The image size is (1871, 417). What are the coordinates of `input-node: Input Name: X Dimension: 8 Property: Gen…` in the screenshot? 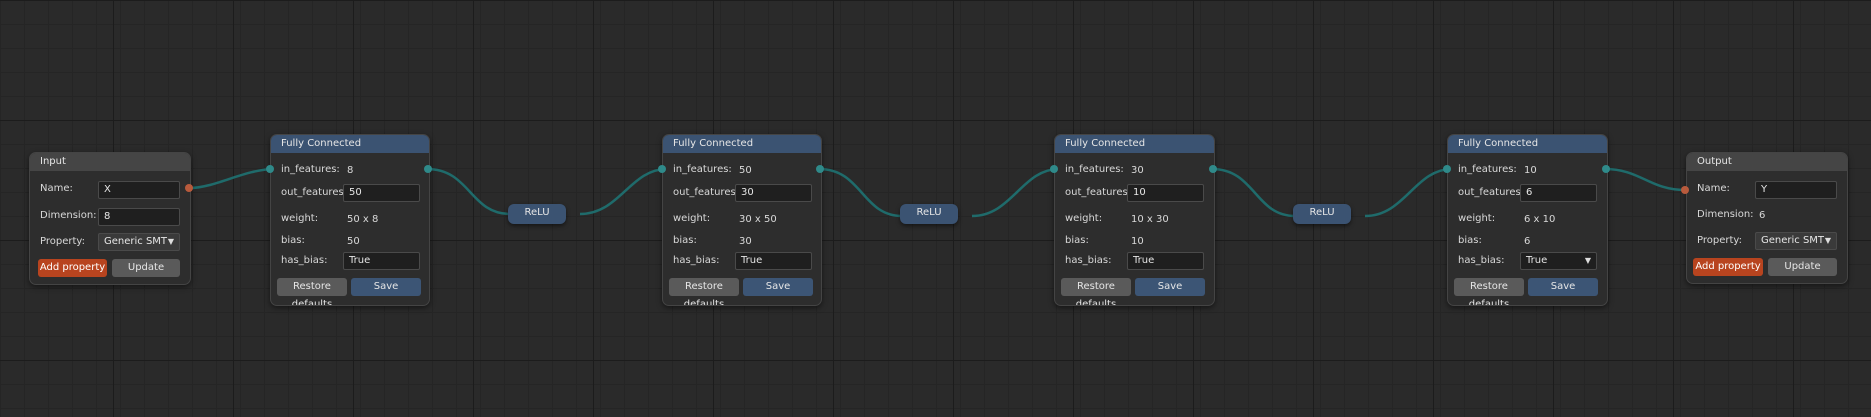 It's located at (110, 218).